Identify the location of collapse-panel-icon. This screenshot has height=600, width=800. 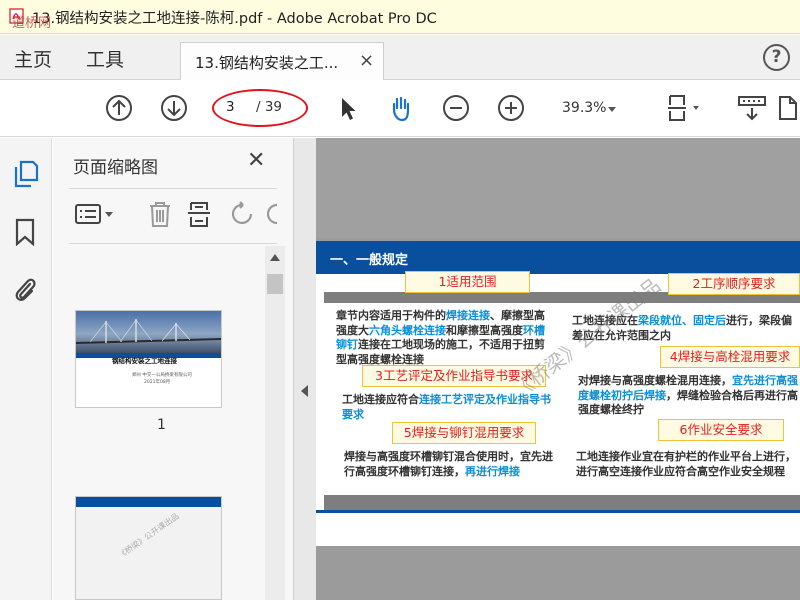
(305, 391).